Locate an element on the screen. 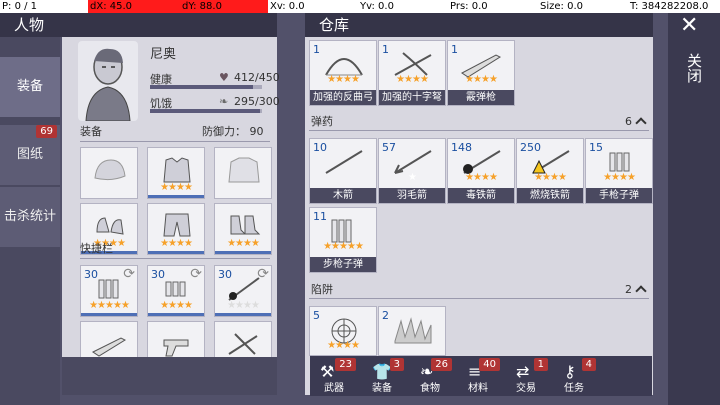 The image size is (720, 405). character-header: 人物 is located at coordinates (138, 25).